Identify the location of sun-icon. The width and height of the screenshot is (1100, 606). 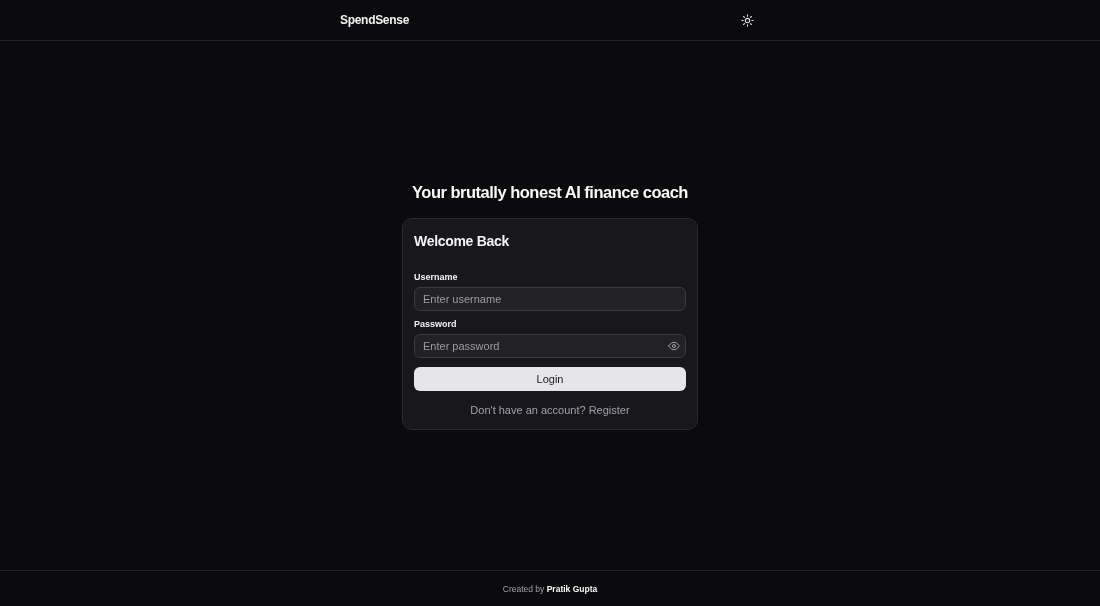
(747, 20).